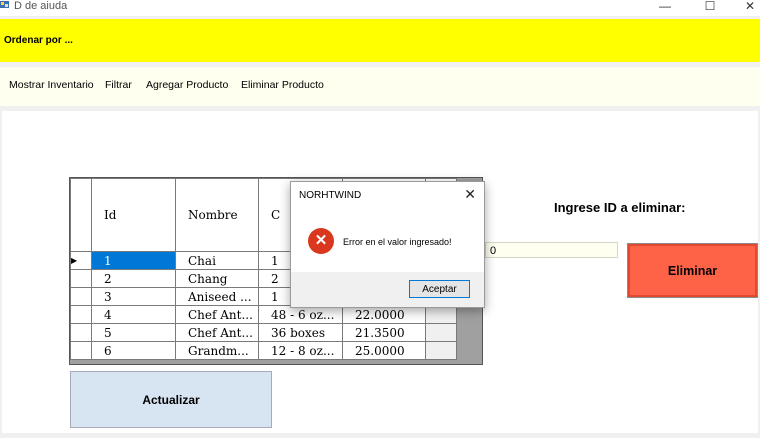 The image size is (760, 438). What do you see at coordinates (321, 241) in the screenshot?
I see `error-icon: ✕` at bounding box center [321, 241].